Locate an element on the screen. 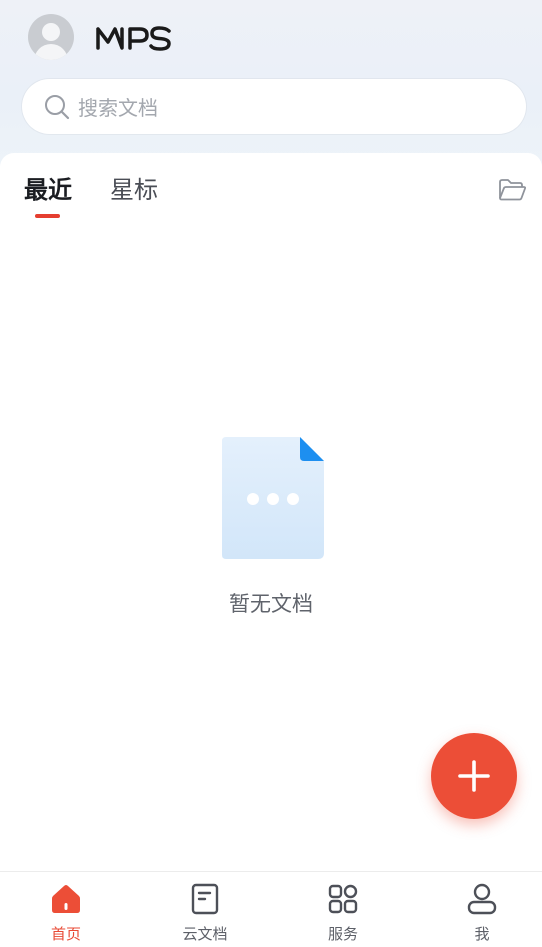 The height and width of the screenshot is (947, 542). plus-icon is located at coordinates (474, 776).